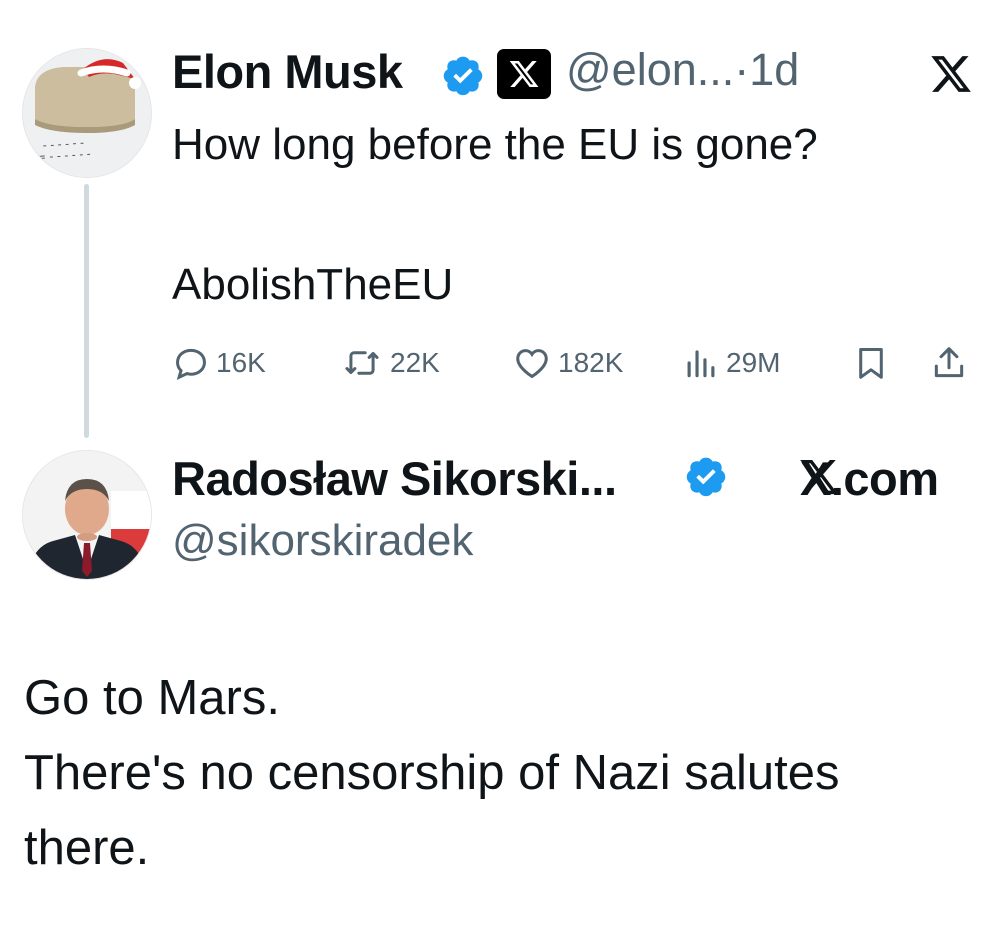  What do you see at coordinates (152, 698) in the screenshot?
I see `reply-text-line-1: Go to Mars.` at bounding box center [152, 698].